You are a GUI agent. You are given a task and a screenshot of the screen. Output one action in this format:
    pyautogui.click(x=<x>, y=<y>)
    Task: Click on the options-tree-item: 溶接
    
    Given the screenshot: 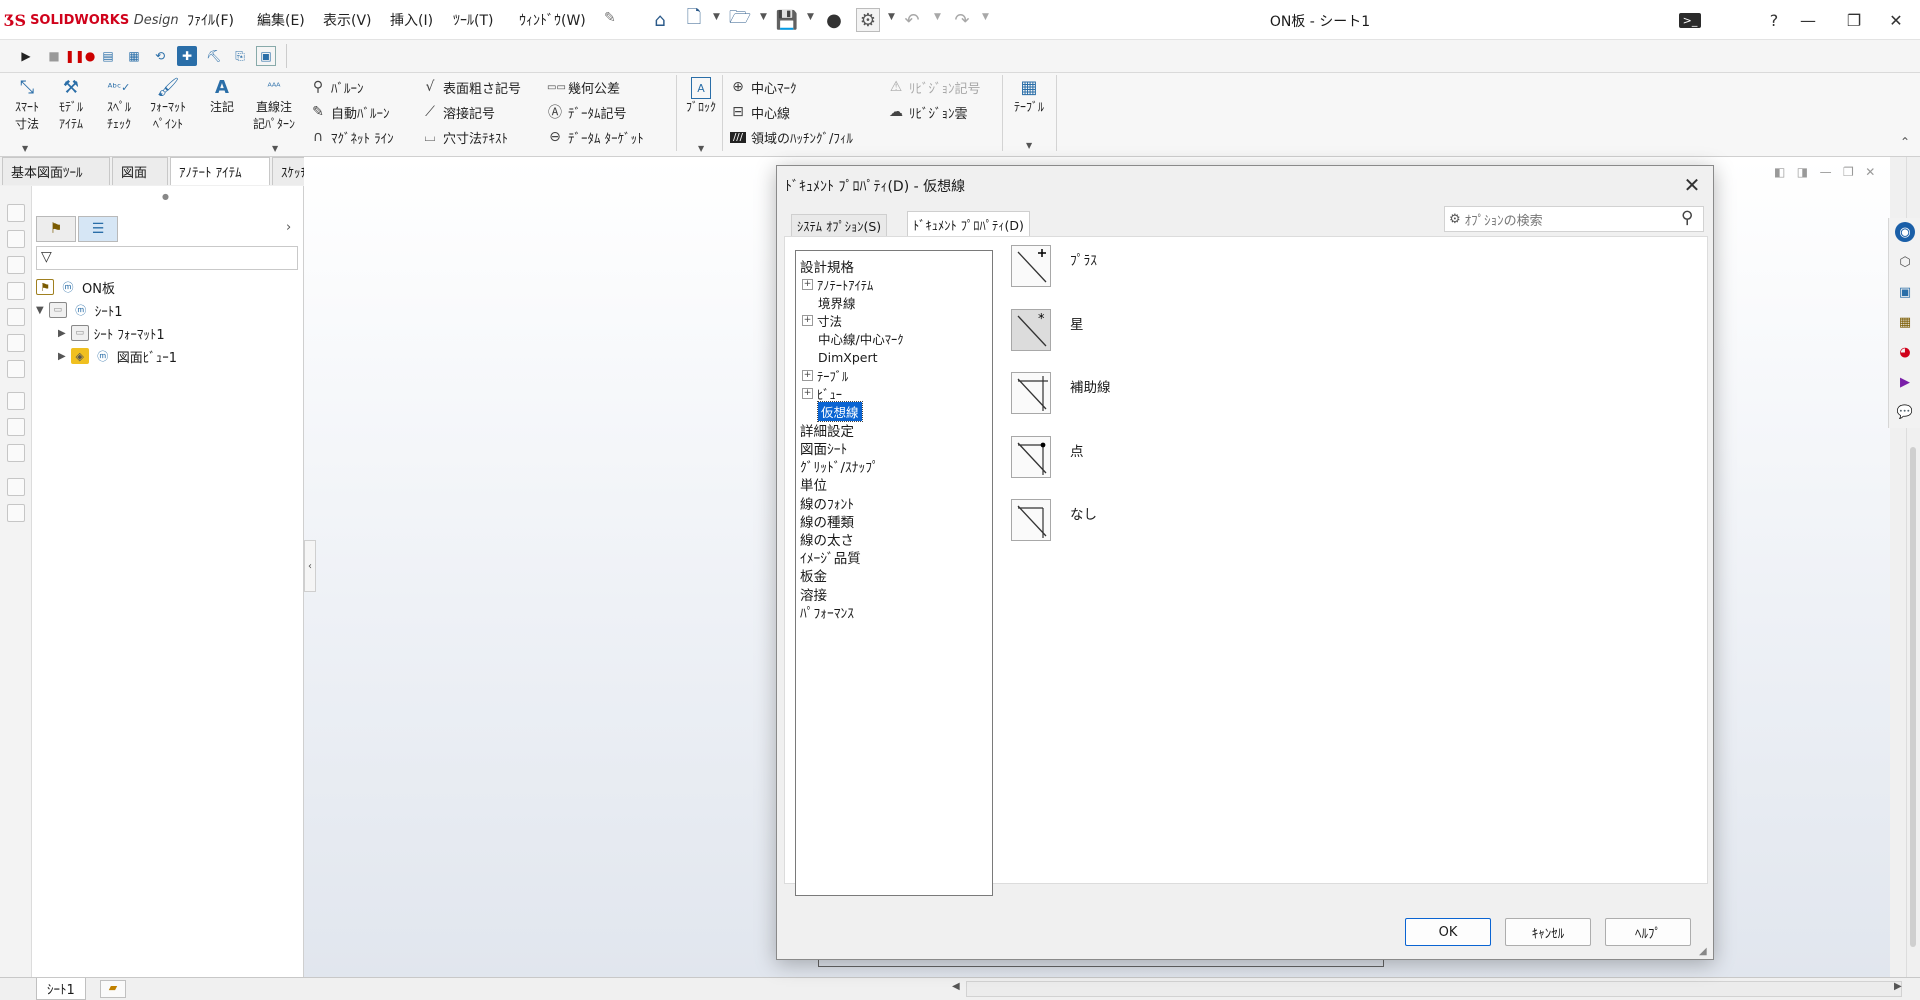 What is the action you would take?
    pyautogui.click(x=813, y=594)
    